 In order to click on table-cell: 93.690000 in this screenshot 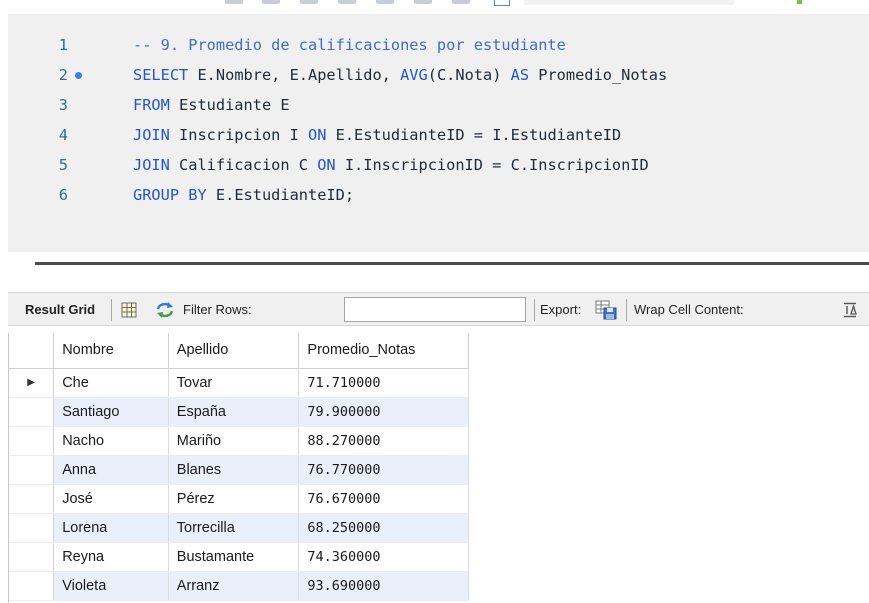, I will do `click(383, 586)`.